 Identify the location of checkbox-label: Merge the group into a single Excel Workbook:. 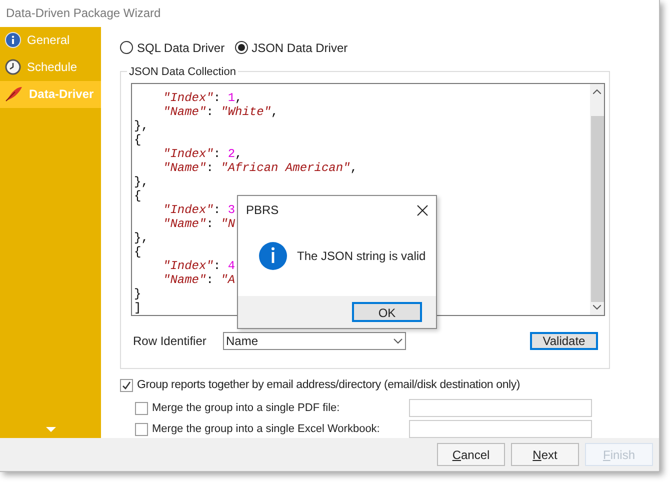
(266, 429).